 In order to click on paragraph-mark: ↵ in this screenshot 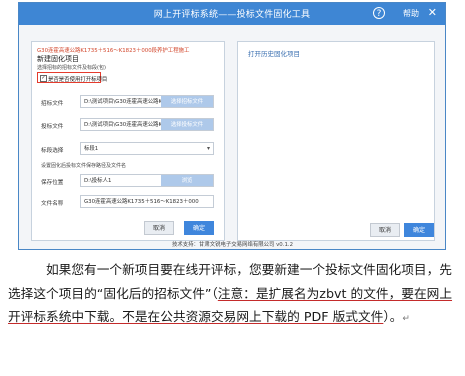, I will do `click(406, 319)`.